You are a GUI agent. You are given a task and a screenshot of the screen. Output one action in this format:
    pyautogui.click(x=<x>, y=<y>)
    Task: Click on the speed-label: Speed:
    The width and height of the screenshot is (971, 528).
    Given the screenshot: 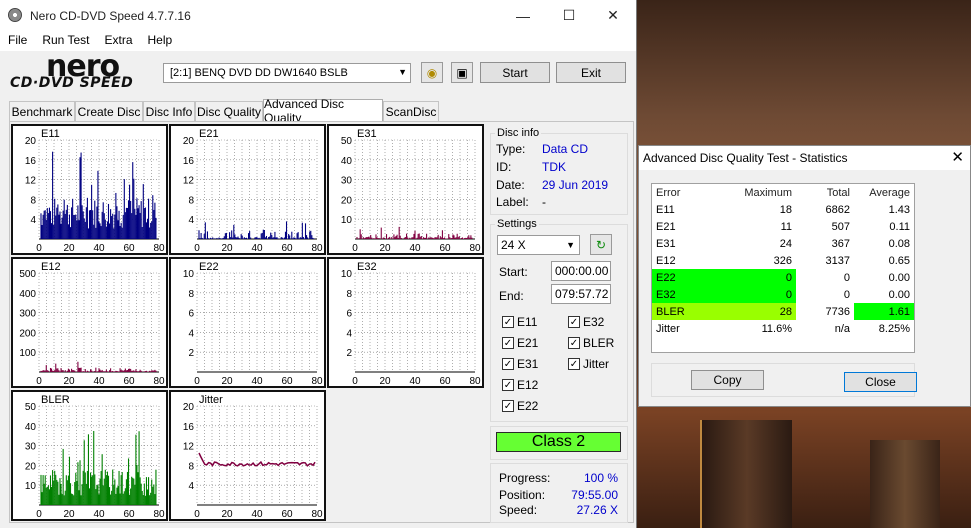 What is the action you would take?
    pyautogui.click(x=518, y=510)
    